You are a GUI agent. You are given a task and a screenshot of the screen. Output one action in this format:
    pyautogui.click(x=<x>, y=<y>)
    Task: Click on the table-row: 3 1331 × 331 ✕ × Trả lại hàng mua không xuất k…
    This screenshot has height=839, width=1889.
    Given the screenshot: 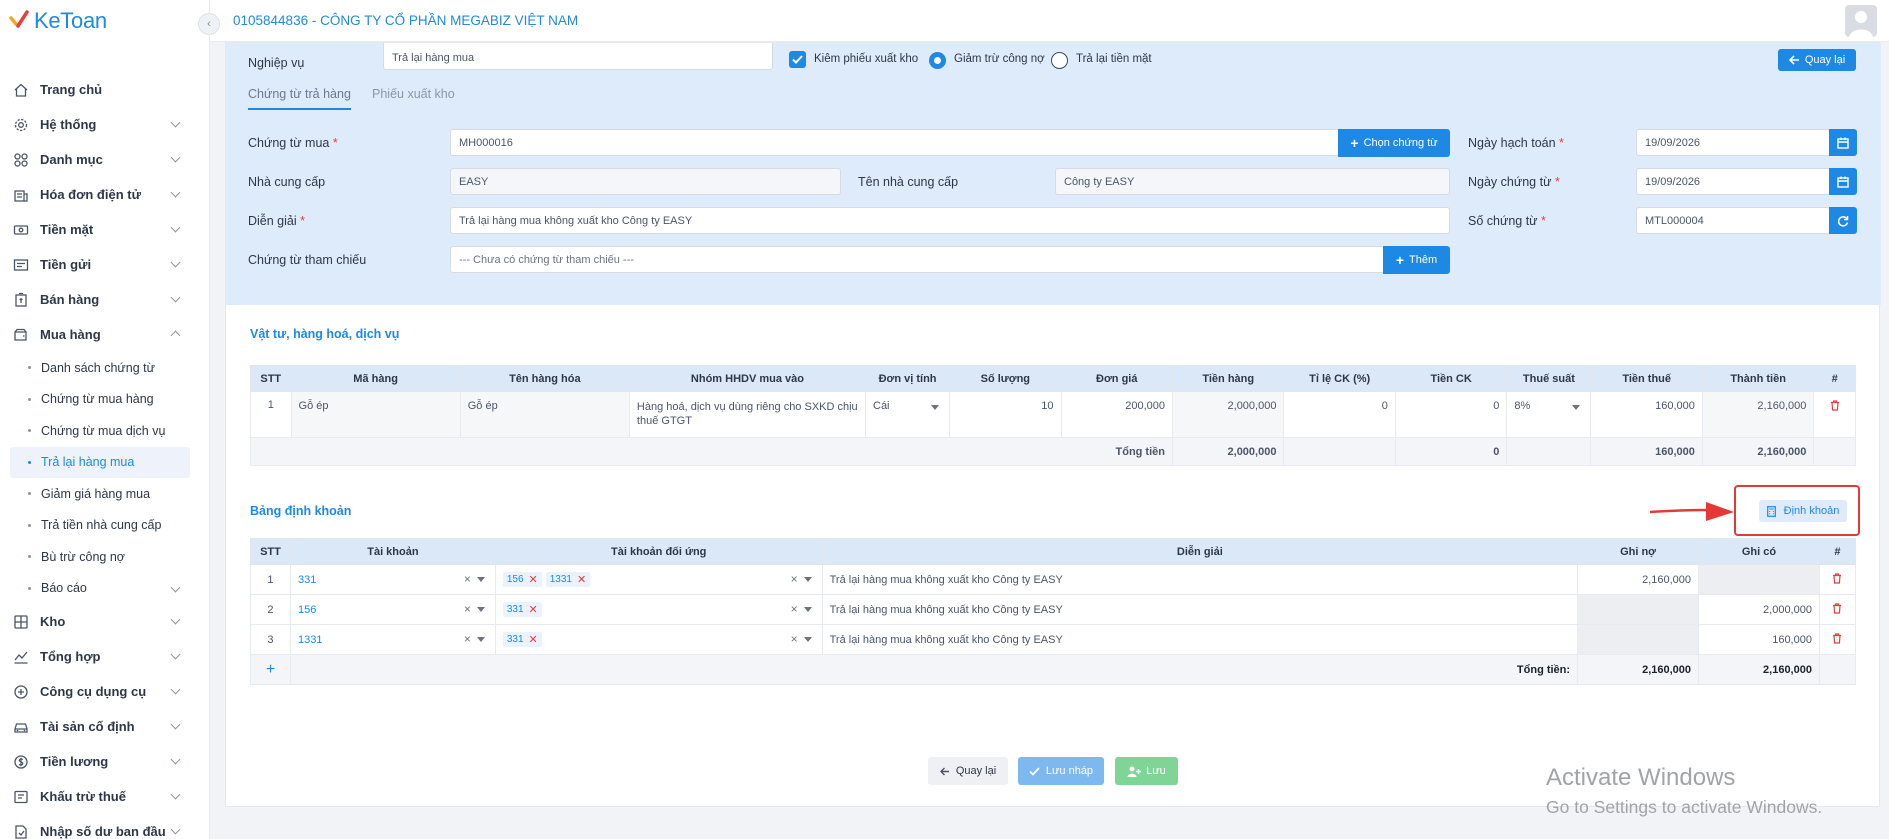 What is the action you would take?
    pyautogui.click(x=1053, y=639)
    